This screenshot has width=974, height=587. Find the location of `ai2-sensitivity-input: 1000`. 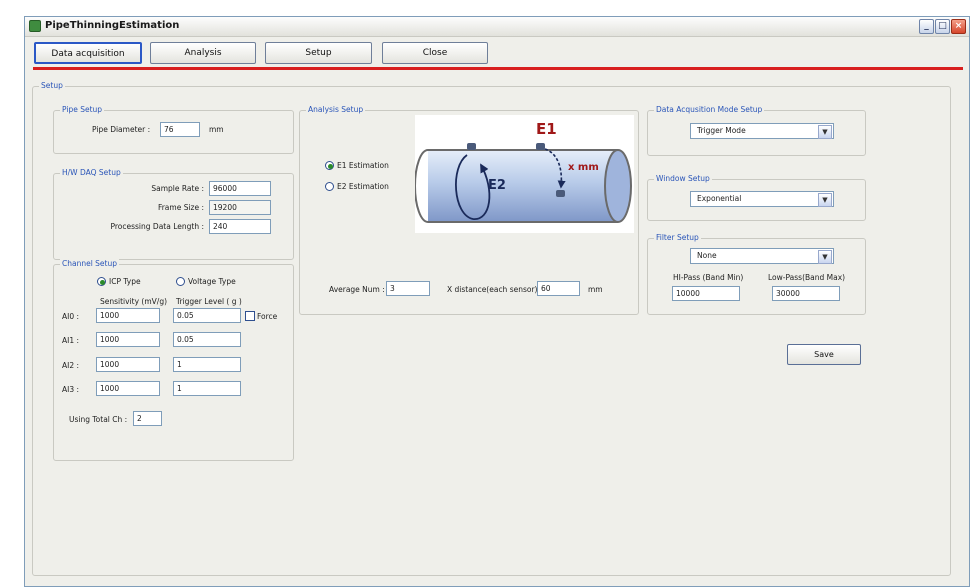

ai2-sensitivity-input: 1000 is located at coordinates (128, 364).